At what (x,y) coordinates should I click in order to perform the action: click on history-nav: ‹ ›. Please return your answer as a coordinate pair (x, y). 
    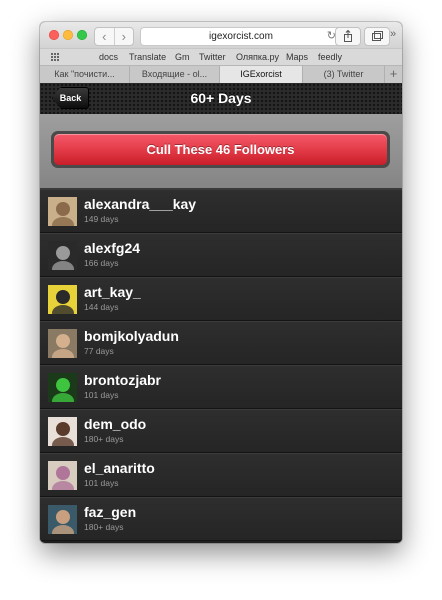
    Looking at the image, I should click on (114, 36).